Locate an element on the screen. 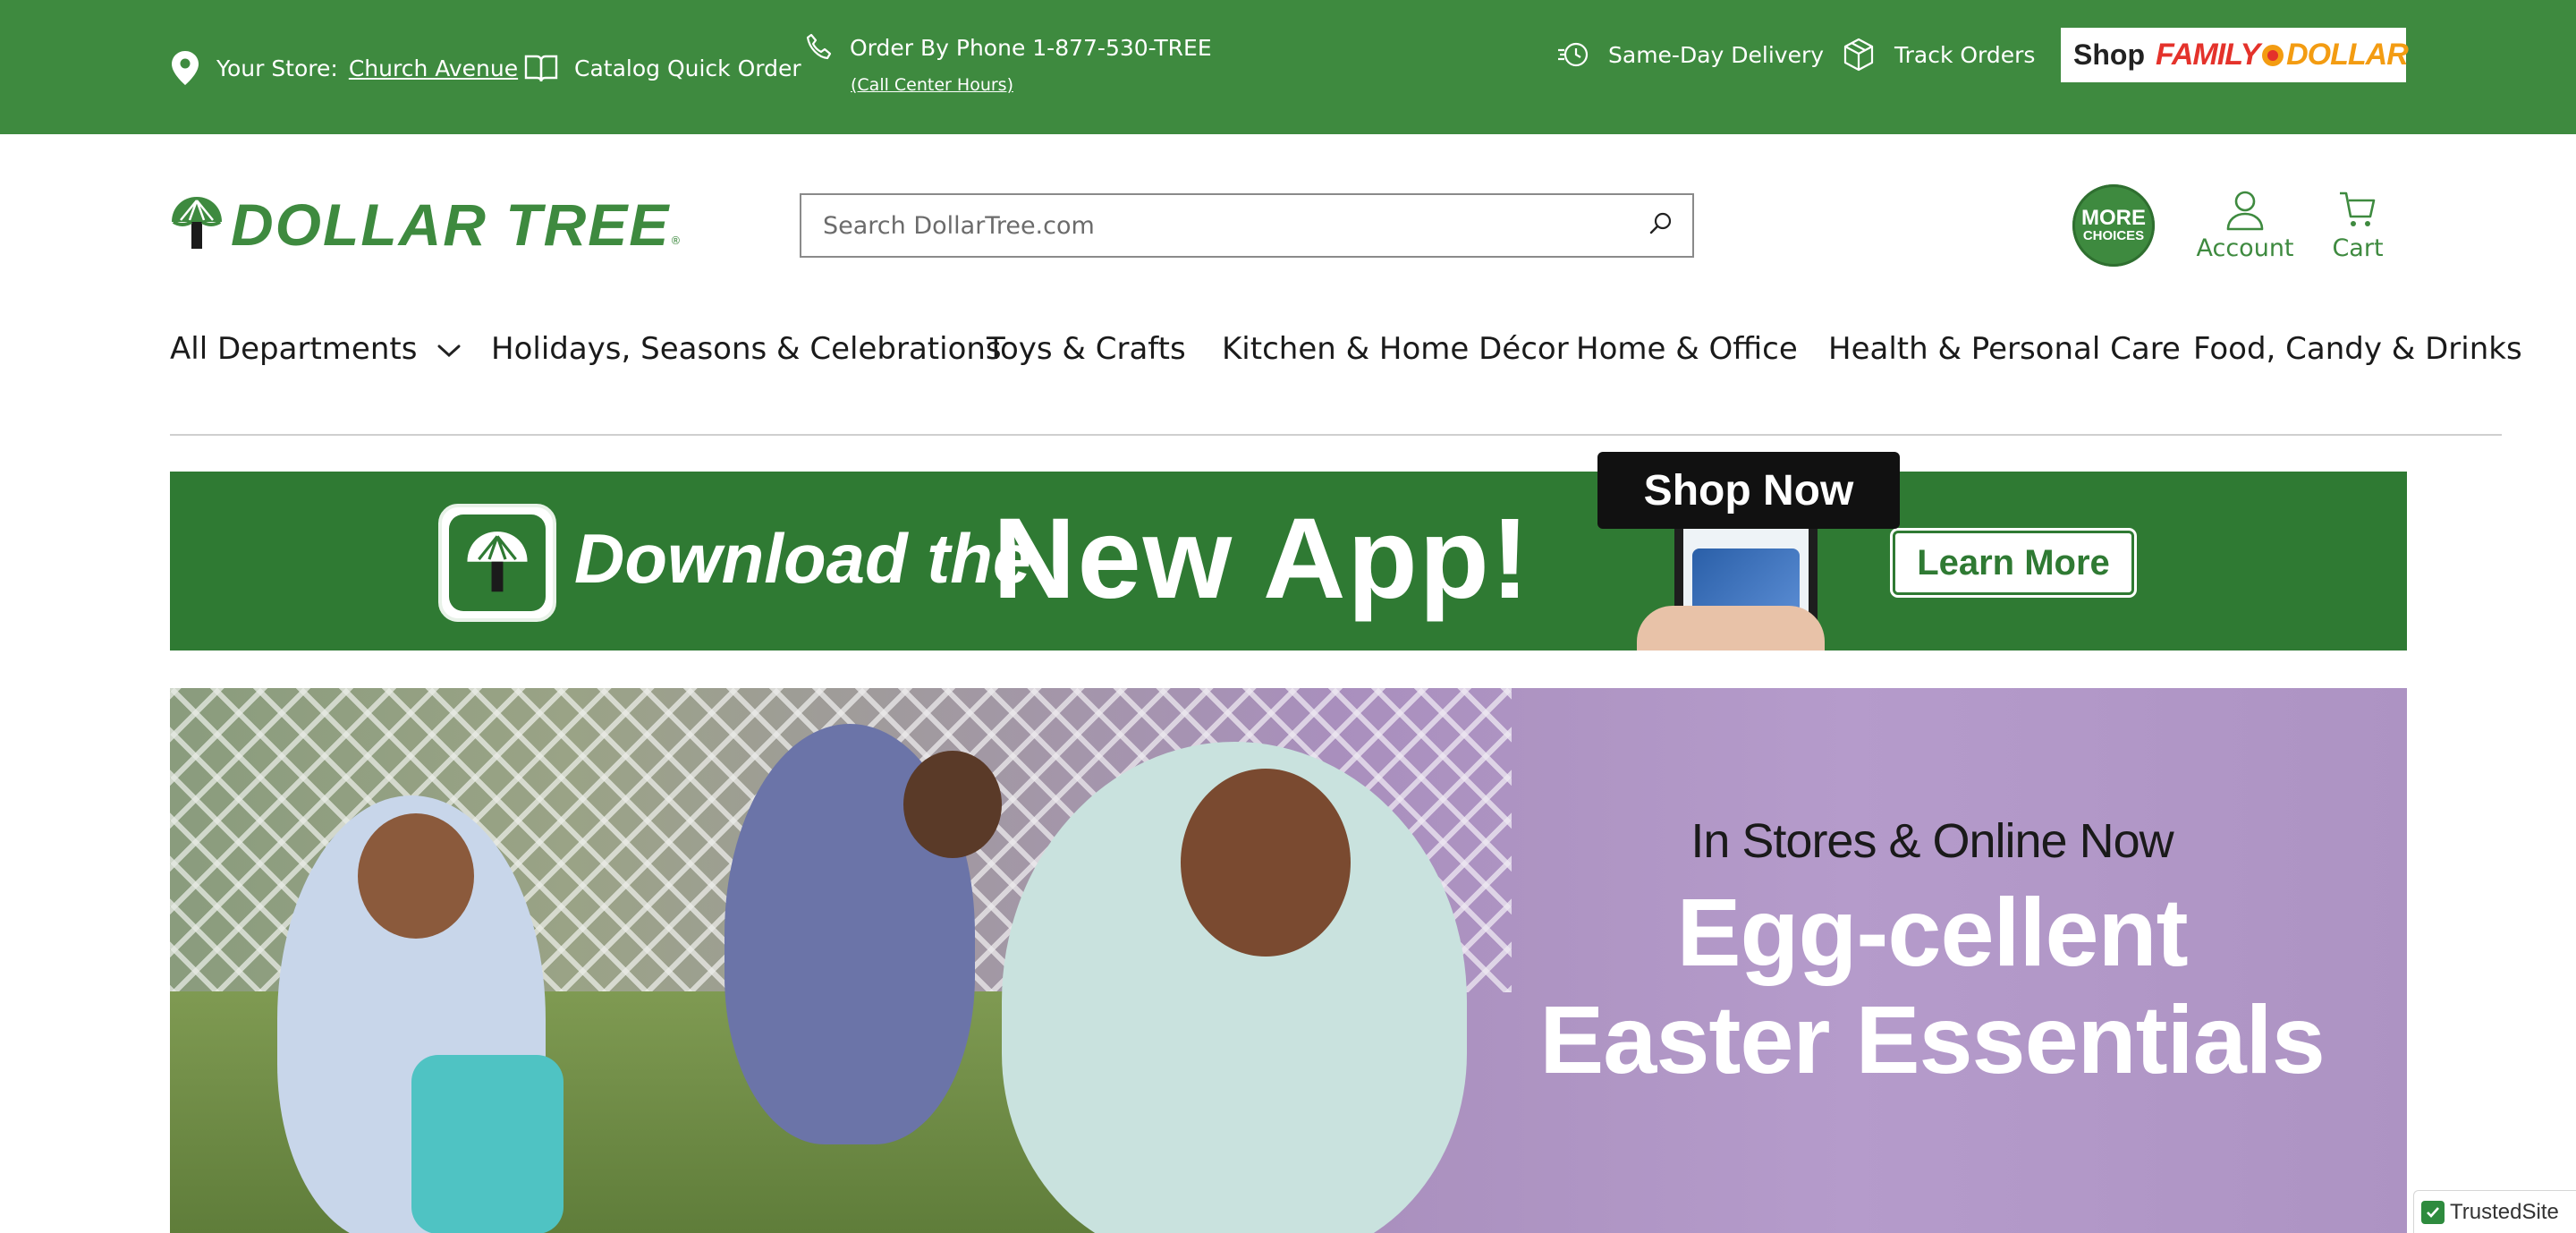  nav-all-departments-label: All Departments is located at coordinates (294, 349).